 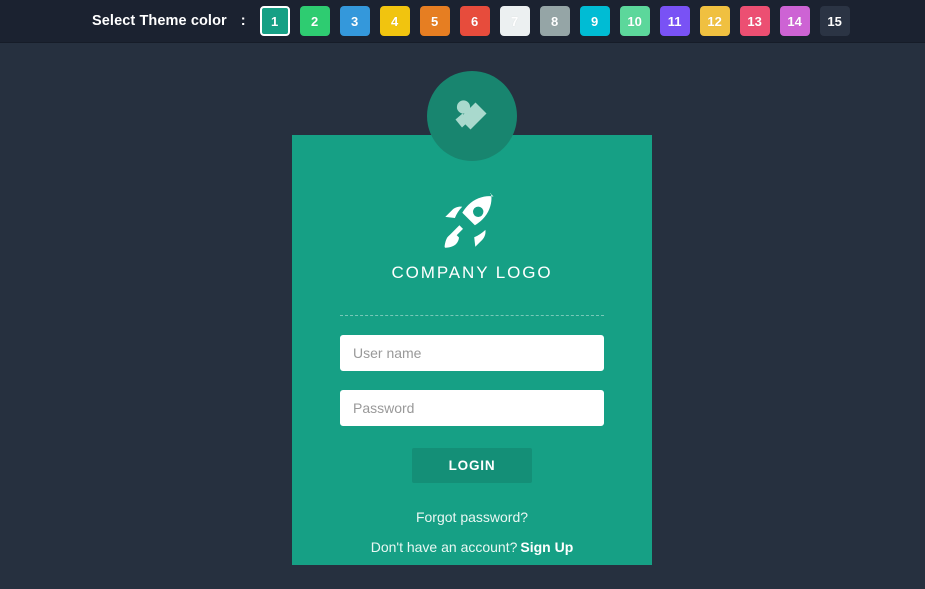 I want to click on theme-swatch-13: 13, so click(x=754, y=21).